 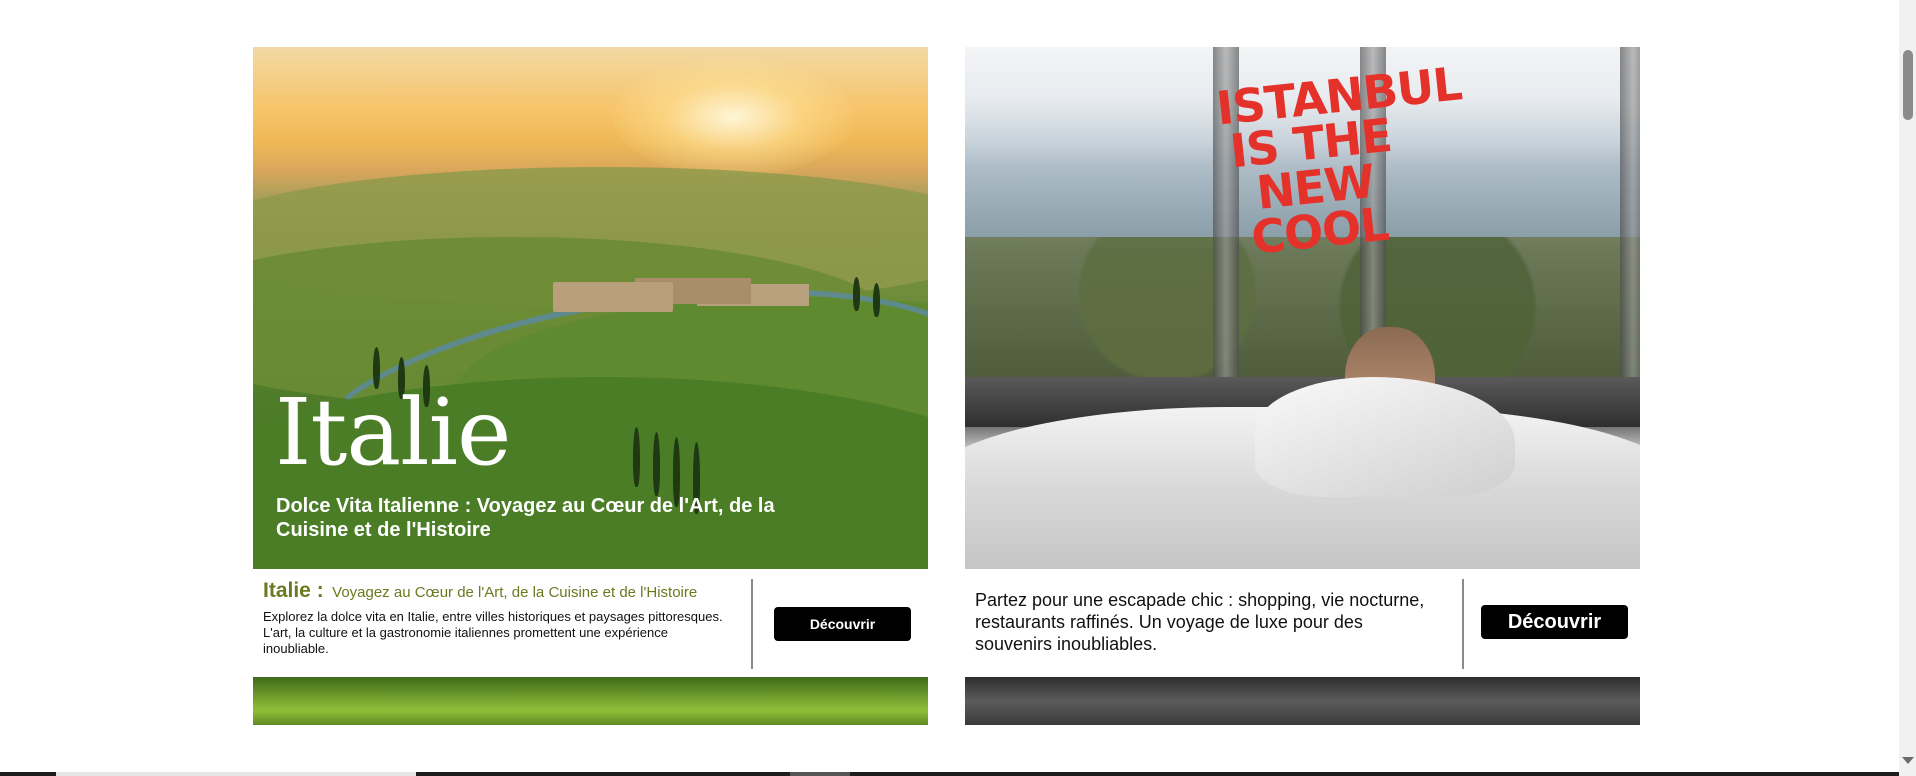 What do you see at coordinates (613, 297) in the screenshot?
I see `farmhouse` at bounding box center [613, 297].